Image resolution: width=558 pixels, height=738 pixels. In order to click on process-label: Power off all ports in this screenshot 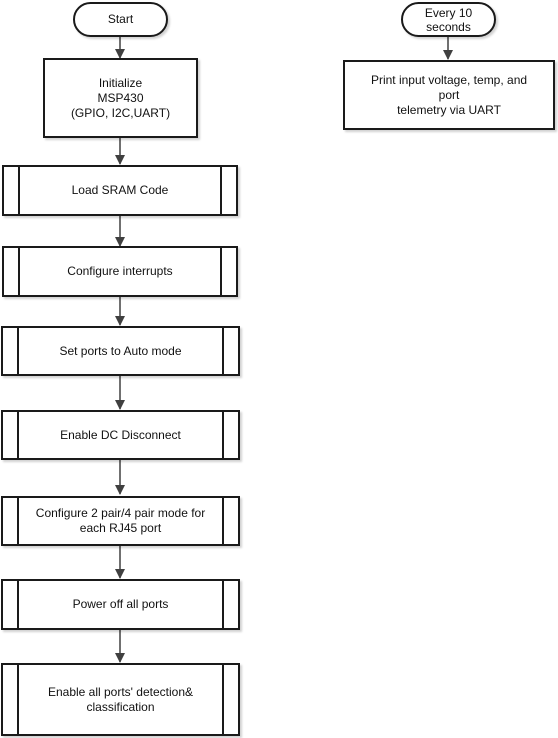, I will do `click(120, 604)`.